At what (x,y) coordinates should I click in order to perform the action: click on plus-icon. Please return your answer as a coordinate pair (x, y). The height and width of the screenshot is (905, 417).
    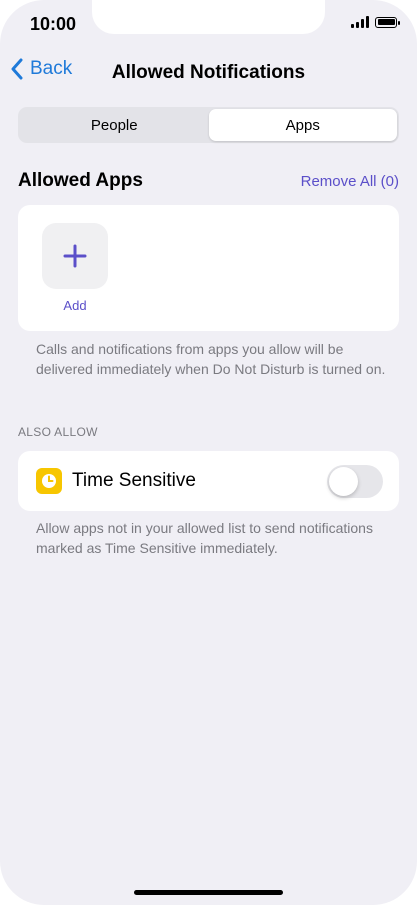
    Looking at the image, I should click on (75, 256).